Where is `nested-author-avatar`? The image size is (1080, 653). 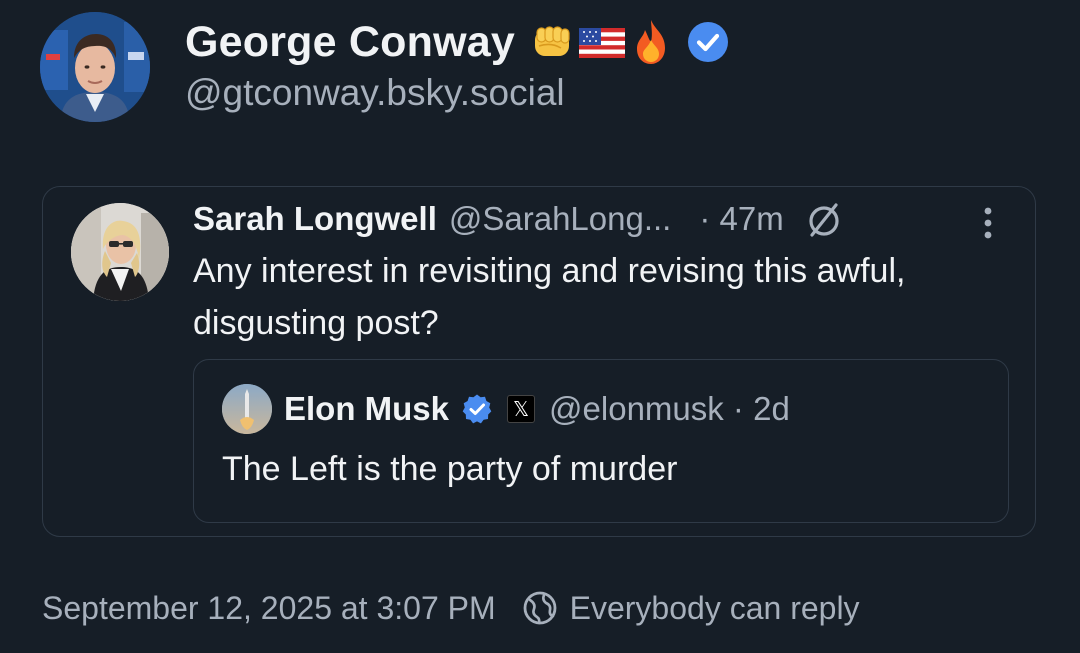
nested-author-avatar is located at coordinates (247, 409).